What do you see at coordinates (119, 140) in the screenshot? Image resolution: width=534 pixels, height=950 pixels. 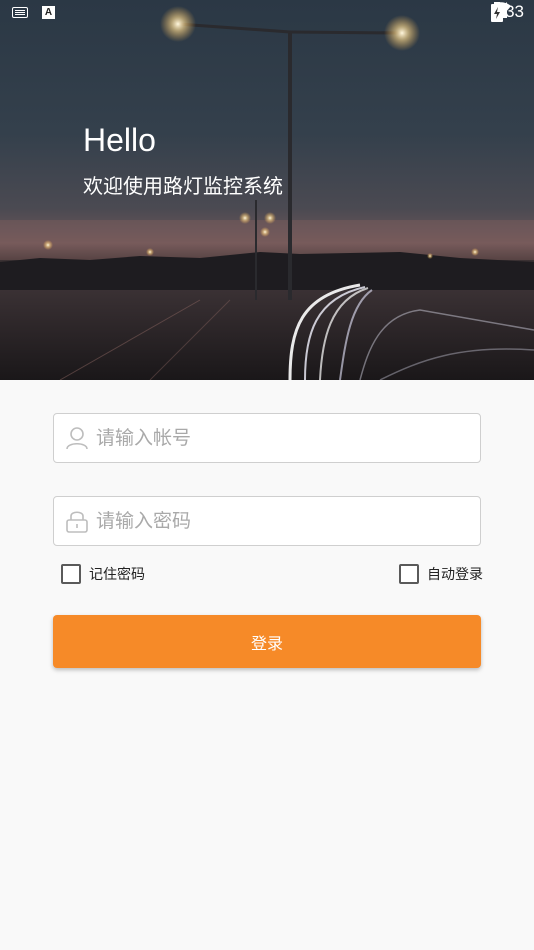 I see `greeting-title: Hello` at bounding box center [119, 140].